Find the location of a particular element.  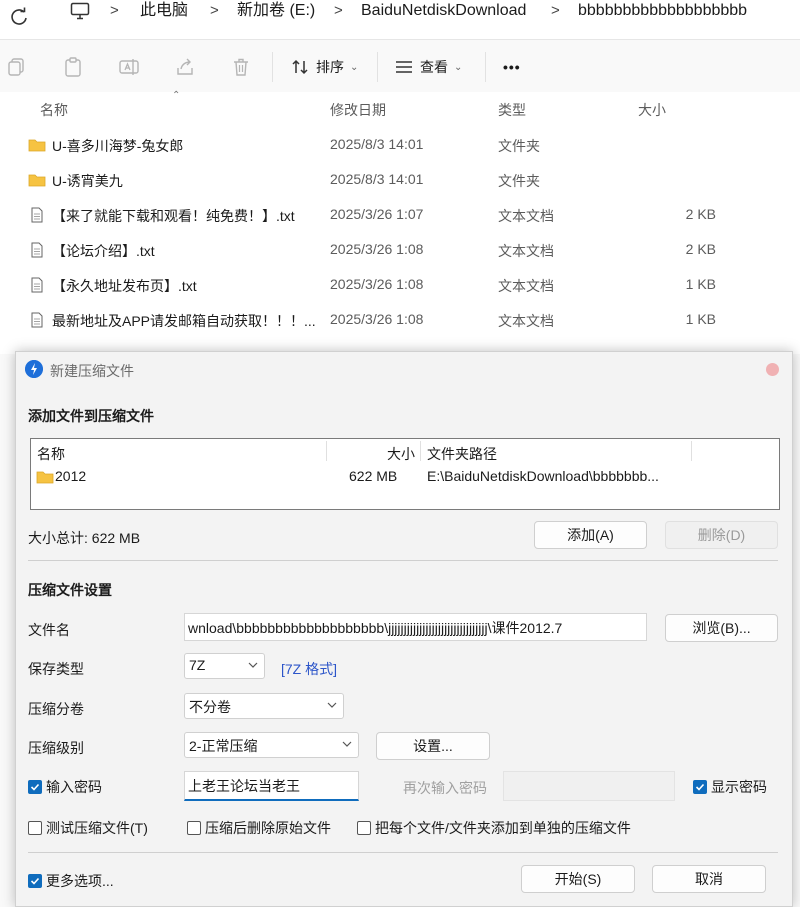

delete-after-compress-checkbox: 压缩后删除原始文件 is located at coordinates (259, 828).